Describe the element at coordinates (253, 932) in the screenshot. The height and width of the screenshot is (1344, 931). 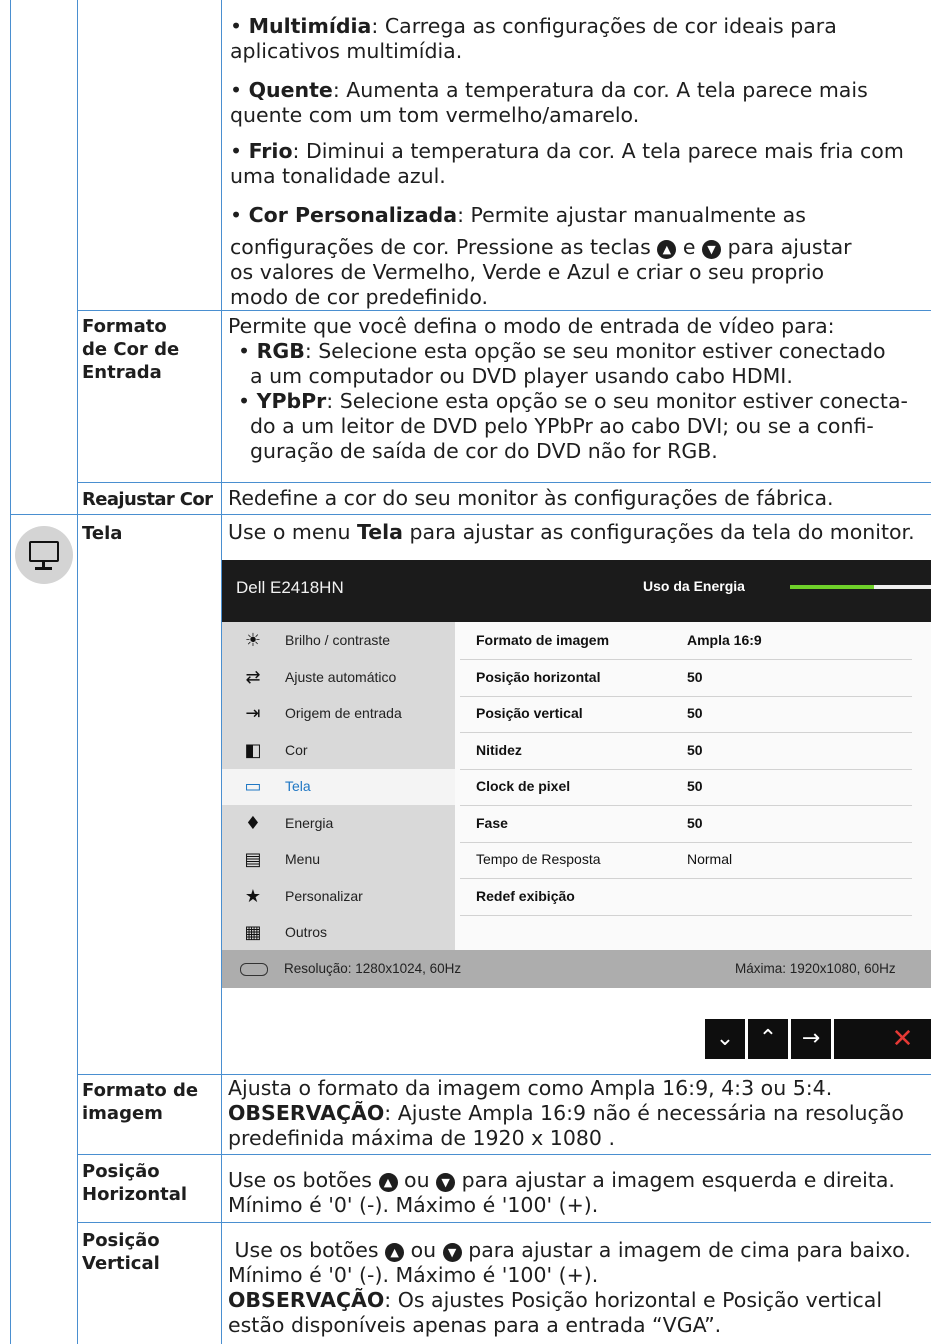
I see `others-icon: ▦` at that location.